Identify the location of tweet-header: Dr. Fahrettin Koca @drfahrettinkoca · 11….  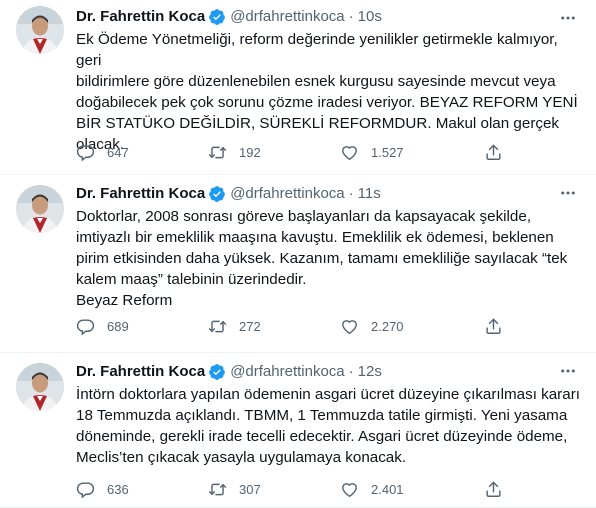
(328, 194).